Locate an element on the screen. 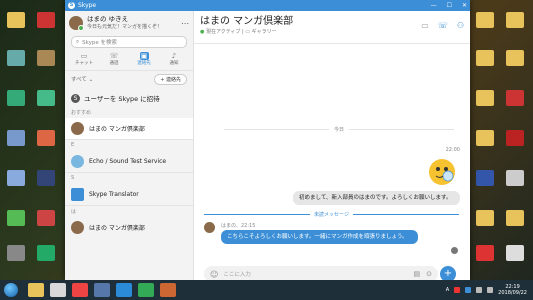 The image size is (533, 300). read-receipt-icon is located at coordinates (454, 250).